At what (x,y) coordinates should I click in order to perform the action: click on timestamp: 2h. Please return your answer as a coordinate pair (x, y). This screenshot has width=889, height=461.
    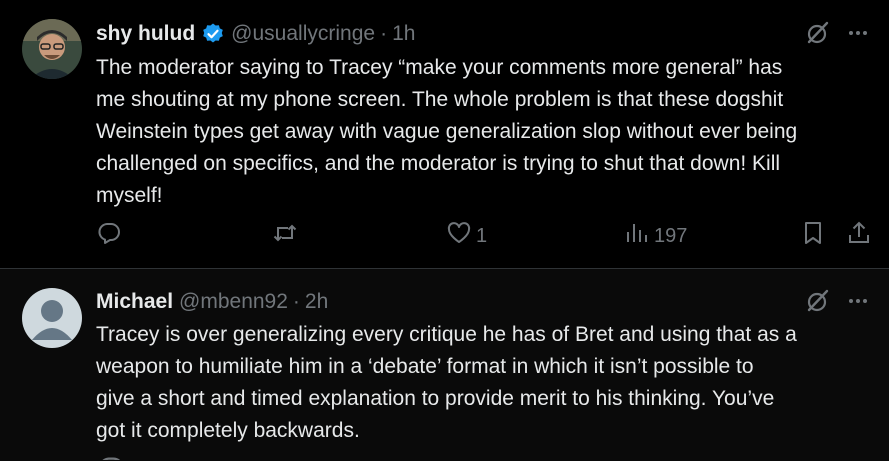
    Looking at the image, I should click on (316, 302).